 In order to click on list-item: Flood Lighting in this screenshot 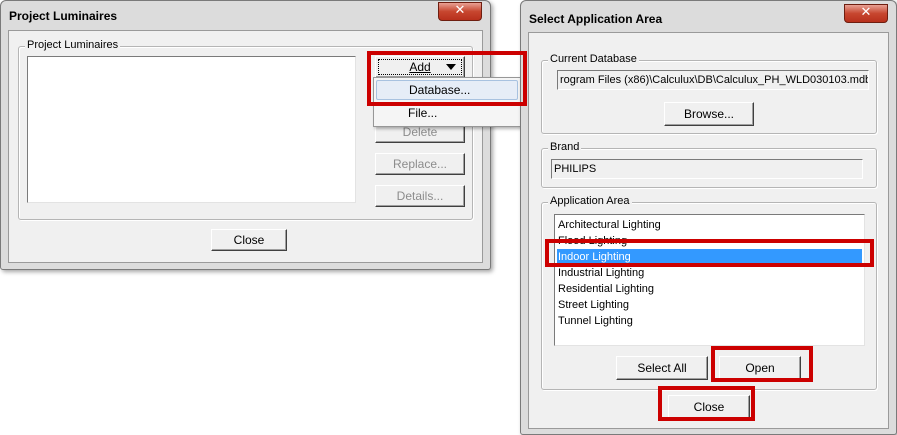, I will do `click(709, 241)`.